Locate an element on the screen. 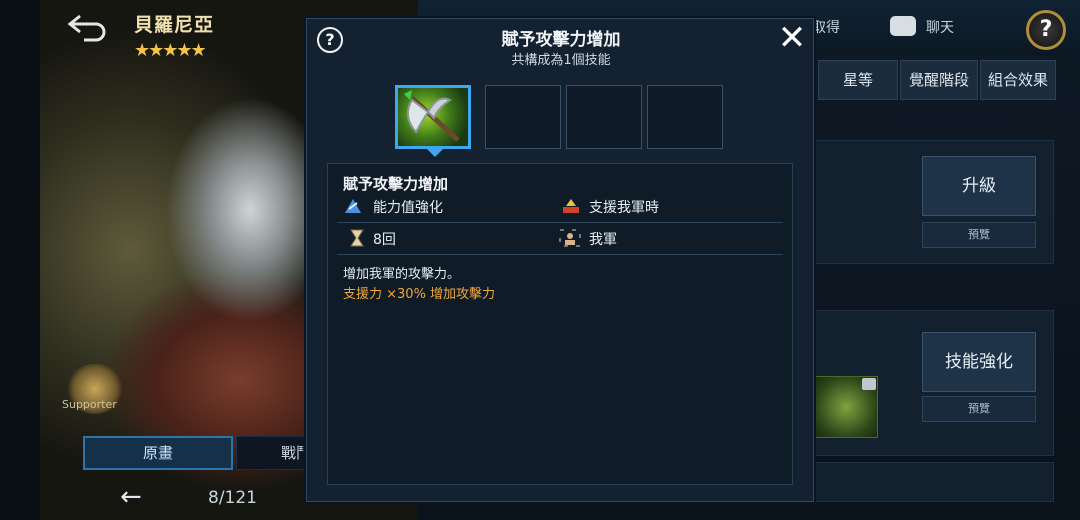 The image size is (1080, 520). skill-type: 能力值強化 is located at coordinates (408, 208).